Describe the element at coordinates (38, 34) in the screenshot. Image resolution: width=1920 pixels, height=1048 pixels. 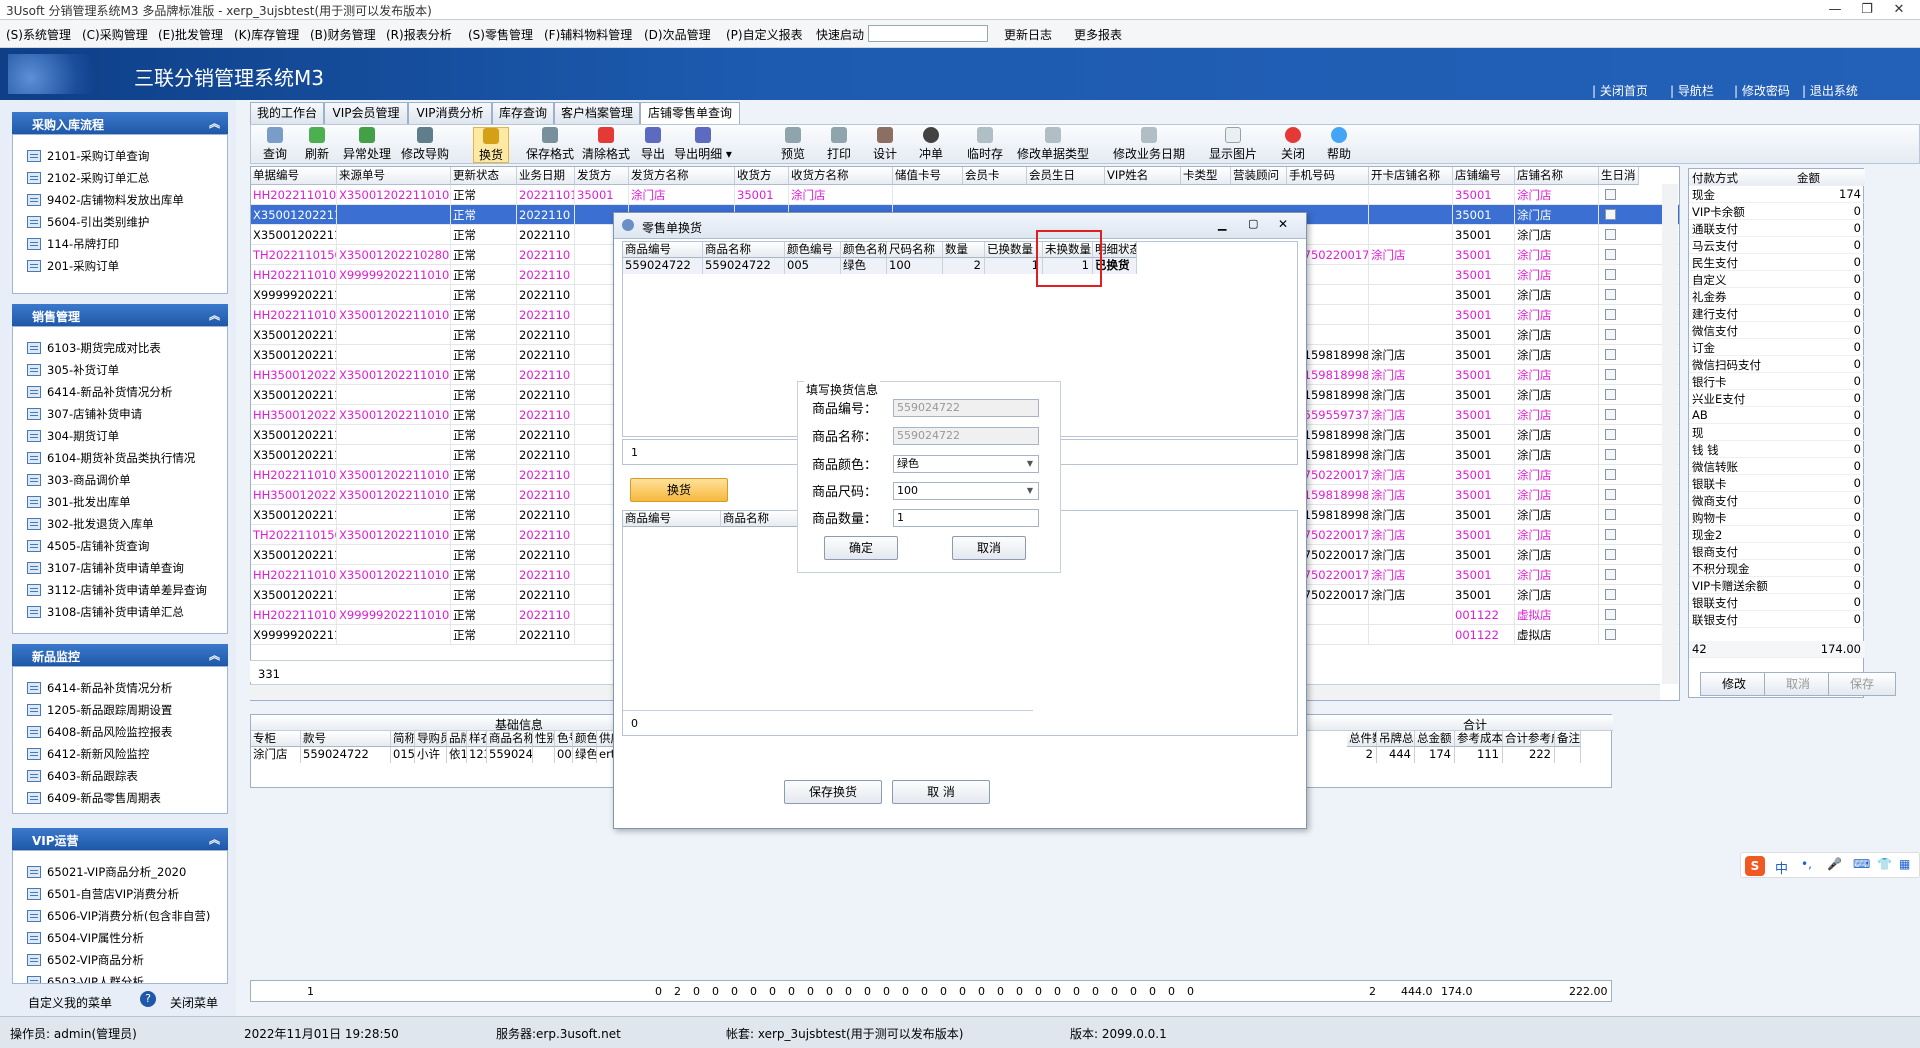
I see `menu-item-system: (S)系统管理` at that location.